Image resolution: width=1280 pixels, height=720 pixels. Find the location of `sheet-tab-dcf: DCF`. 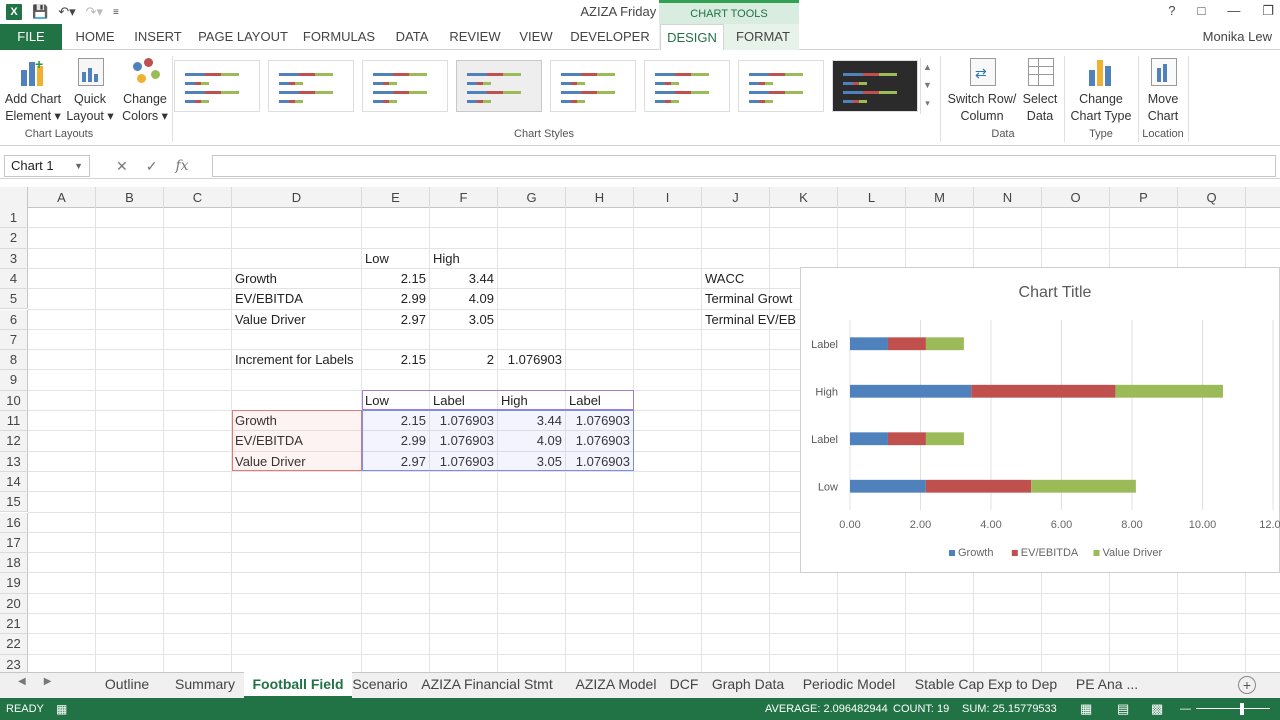

sheet-tab-dcf: DCF is located at coordinates (684, 685).